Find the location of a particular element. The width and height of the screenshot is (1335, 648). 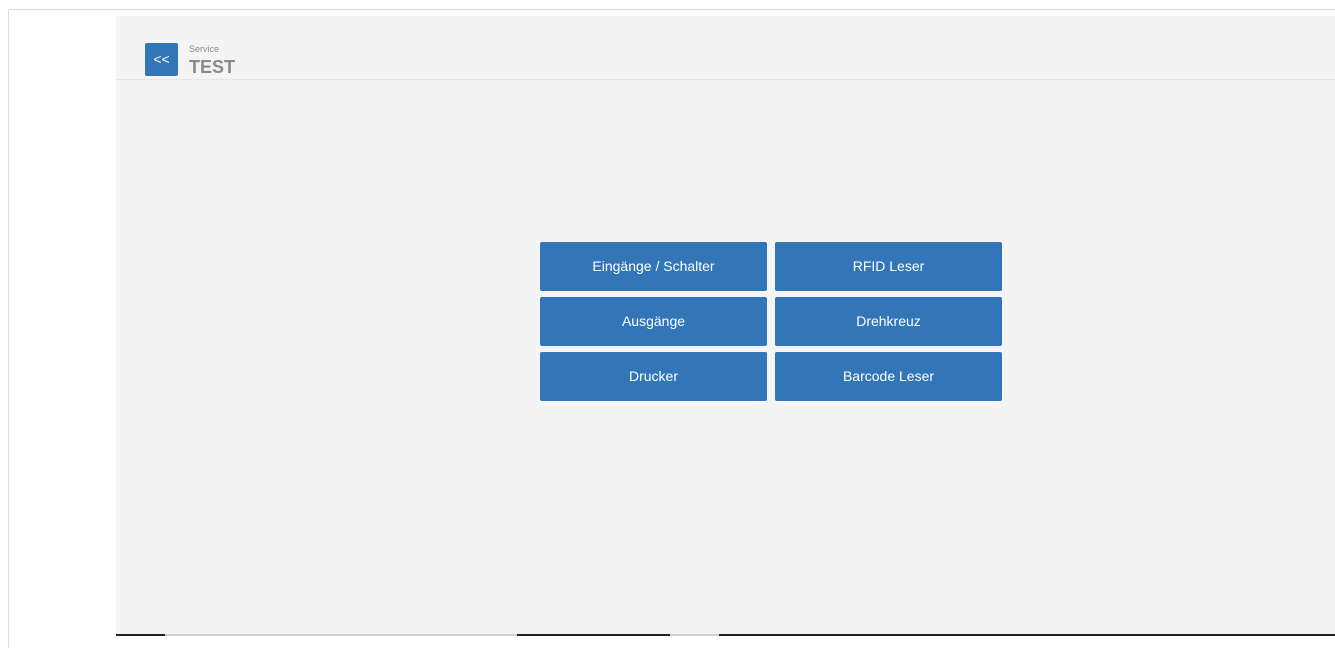

breadcrumb: Service is located at coordinates (204, 49).